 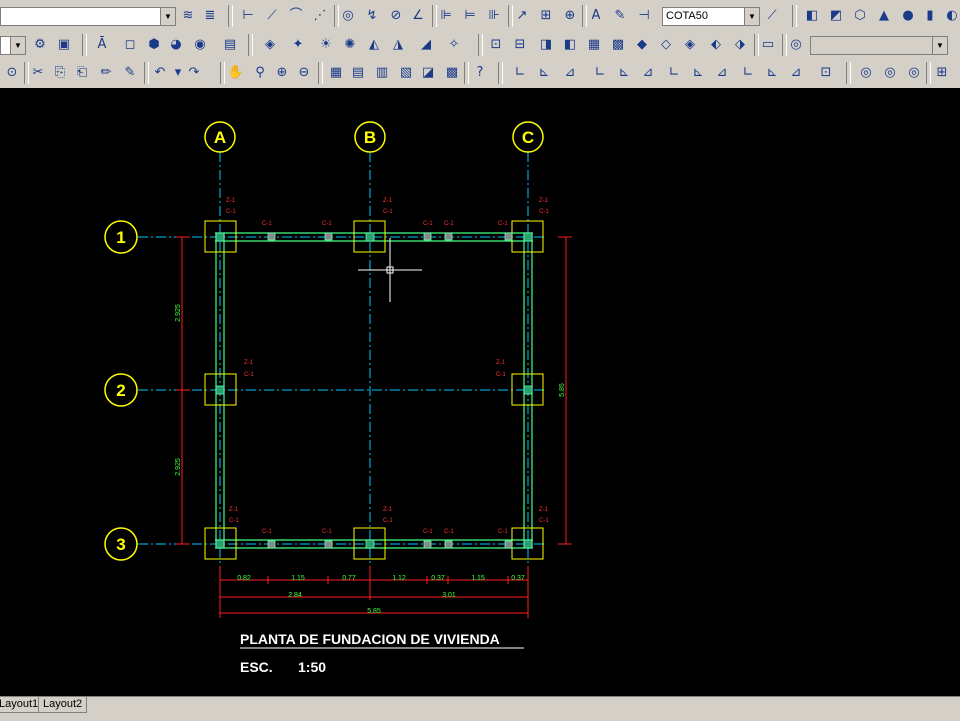 I want to click on center-mark-icon: ⊕, so click(x=570, y=16).